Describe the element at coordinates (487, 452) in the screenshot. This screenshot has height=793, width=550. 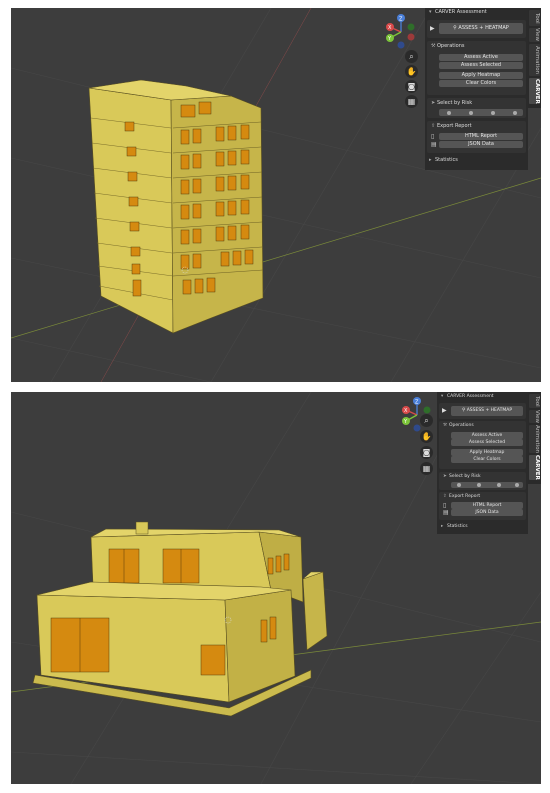
I see `apply-heatmap-button-2: Apply Heatmap` at that location.